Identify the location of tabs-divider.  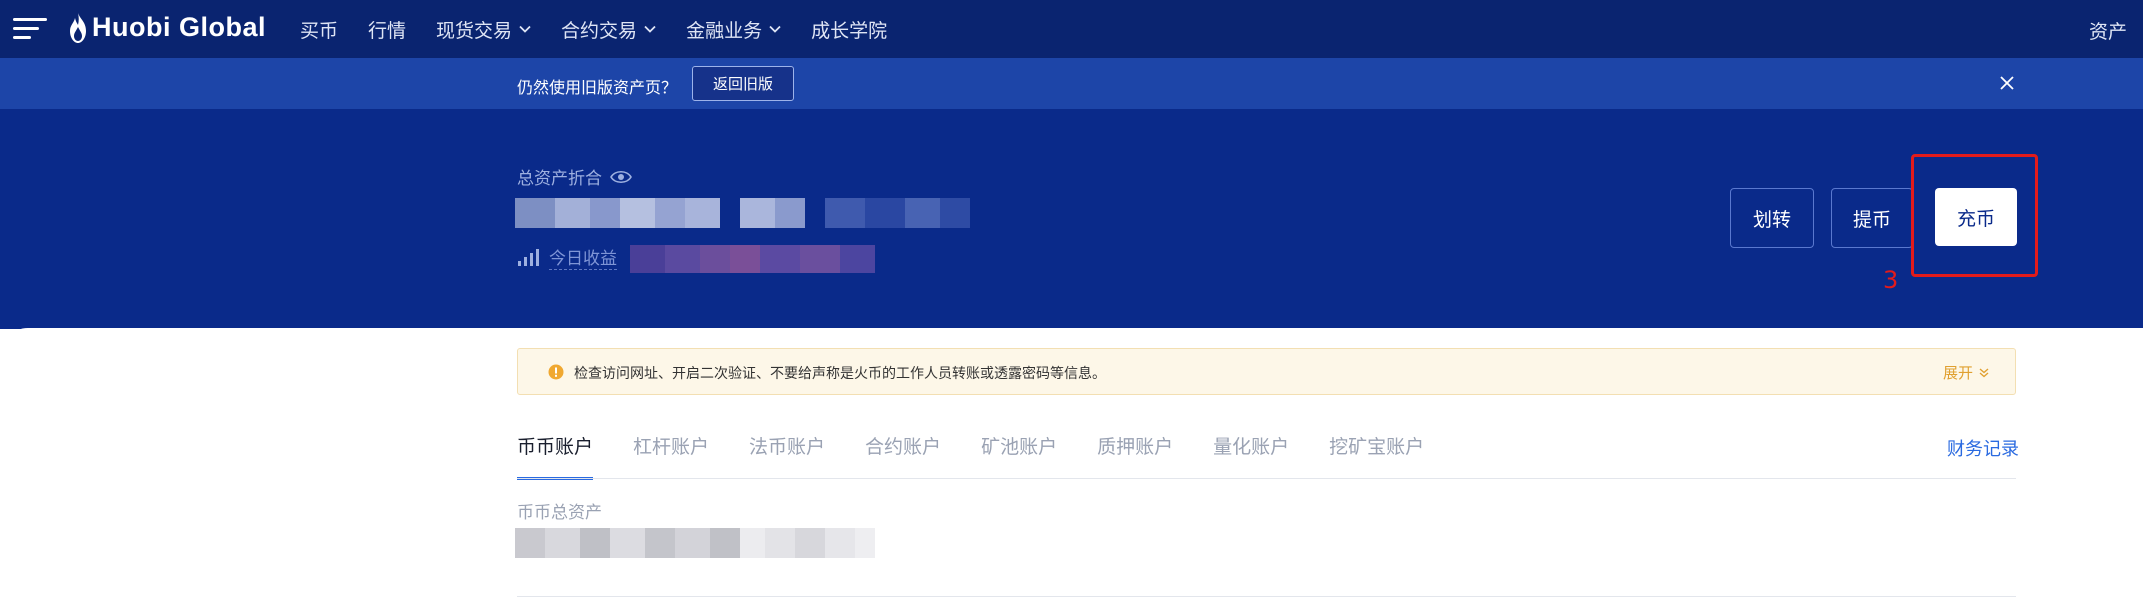
(1266, 478).